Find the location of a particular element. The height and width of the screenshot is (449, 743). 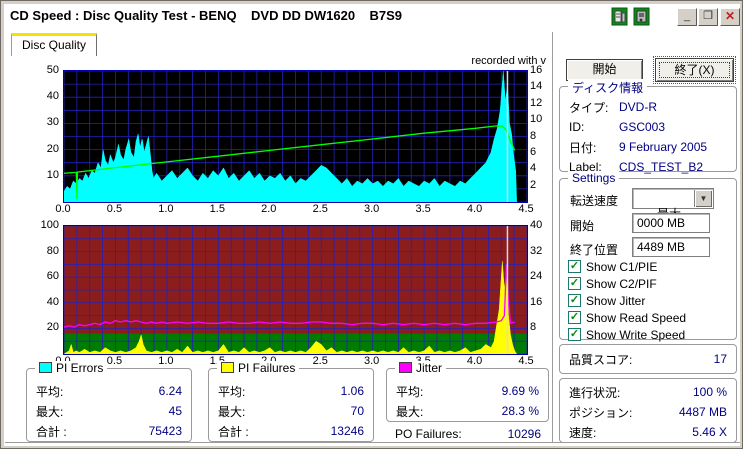

info-row: 最大: 45 is located at coordinates (109, 411).